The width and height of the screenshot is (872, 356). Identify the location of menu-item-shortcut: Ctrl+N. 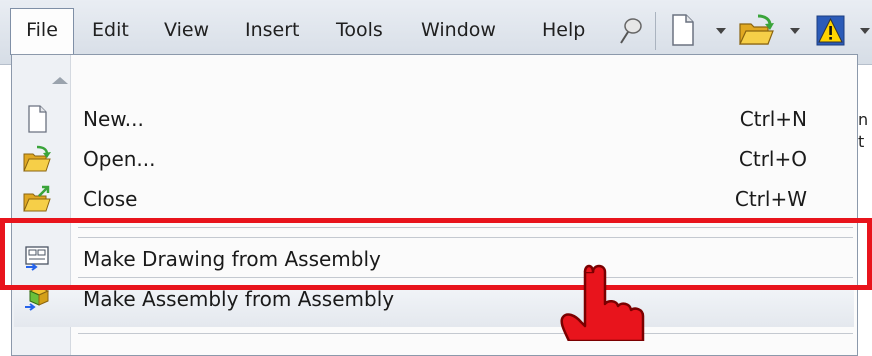
(773, 119).